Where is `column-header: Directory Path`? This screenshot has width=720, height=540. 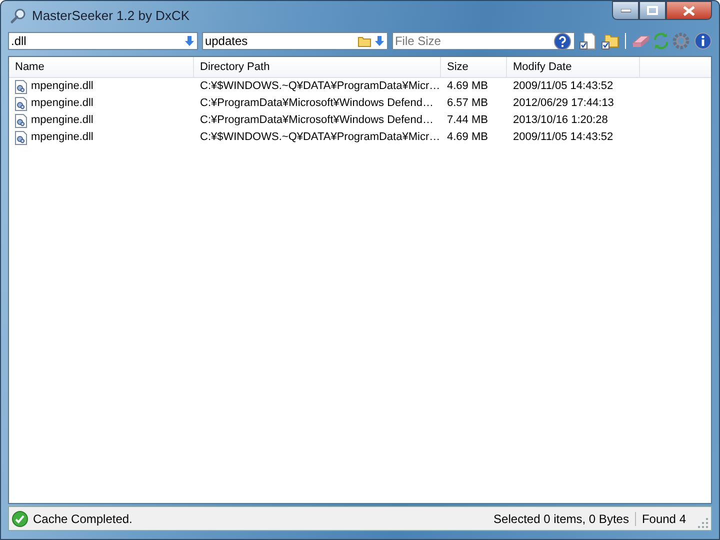 column-header: Directory Path is located at coordinates (317, 67).